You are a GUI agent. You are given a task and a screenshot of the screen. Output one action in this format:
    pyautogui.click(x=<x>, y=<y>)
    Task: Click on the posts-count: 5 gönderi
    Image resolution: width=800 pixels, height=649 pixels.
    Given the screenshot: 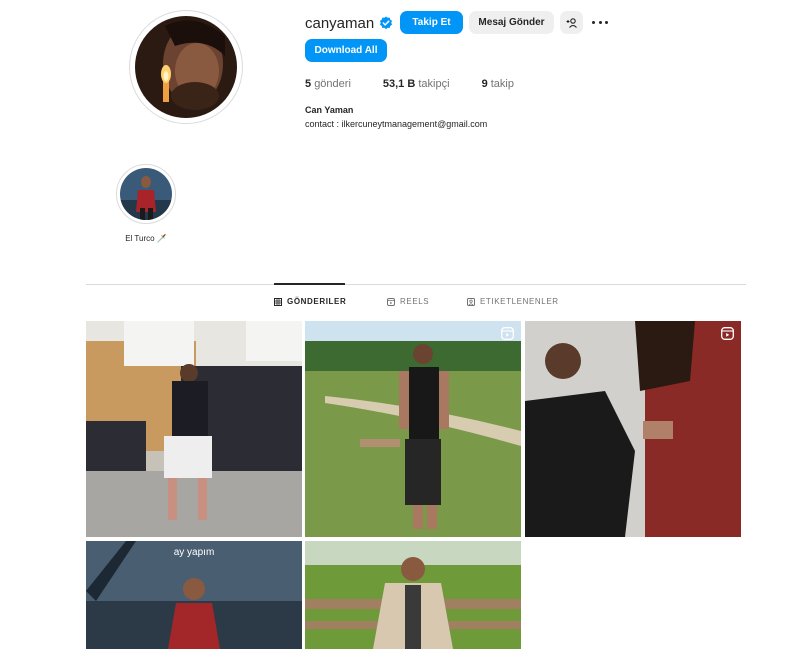 What is the action you would take?
    pyautogui.click(x=328, y=84)
    